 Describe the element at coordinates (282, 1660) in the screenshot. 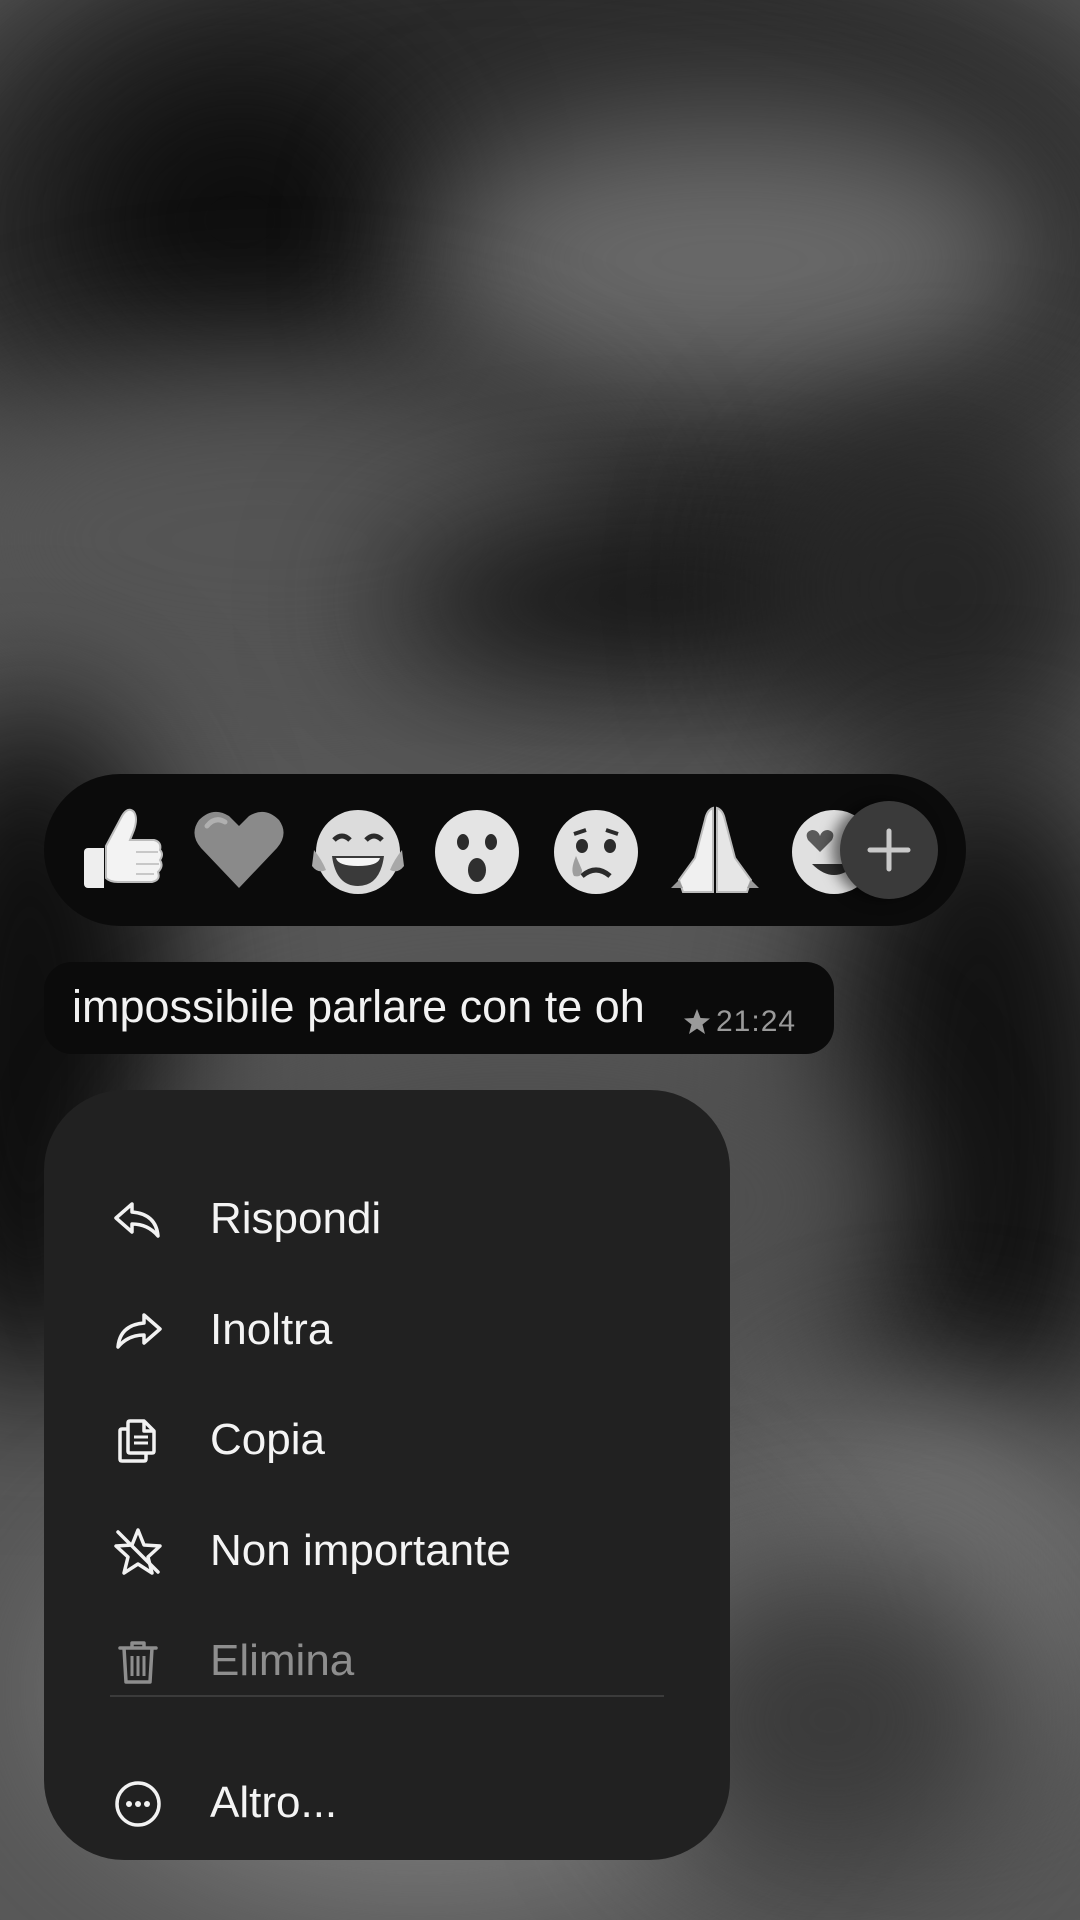

I see `menu-item-label: Elimina` at that location.